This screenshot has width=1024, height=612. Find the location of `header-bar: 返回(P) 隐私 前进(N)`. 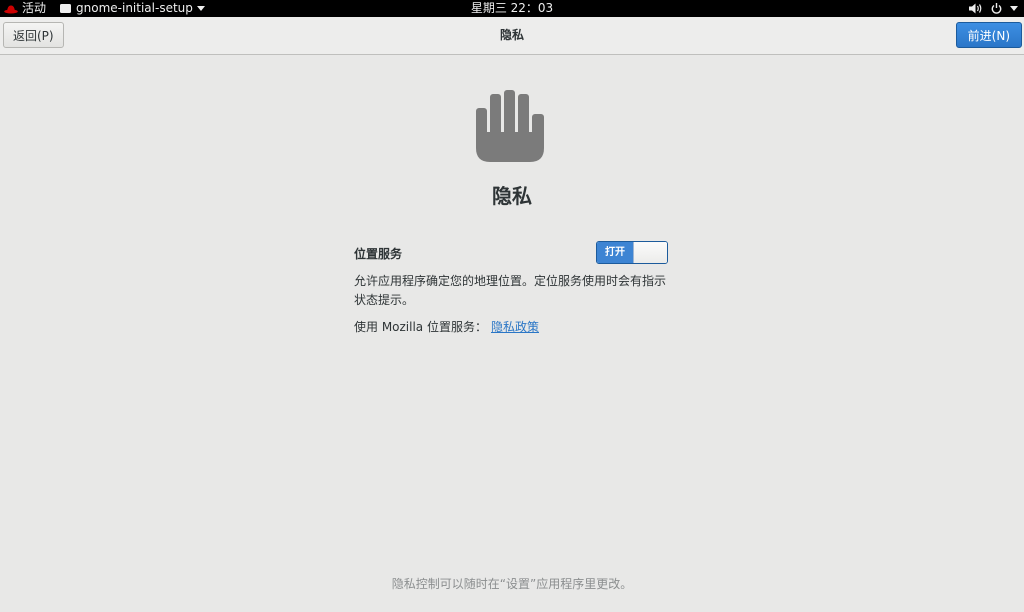

header-bar: 返回(P) 隐私 前进(N) is located at coordinates (512, 36).